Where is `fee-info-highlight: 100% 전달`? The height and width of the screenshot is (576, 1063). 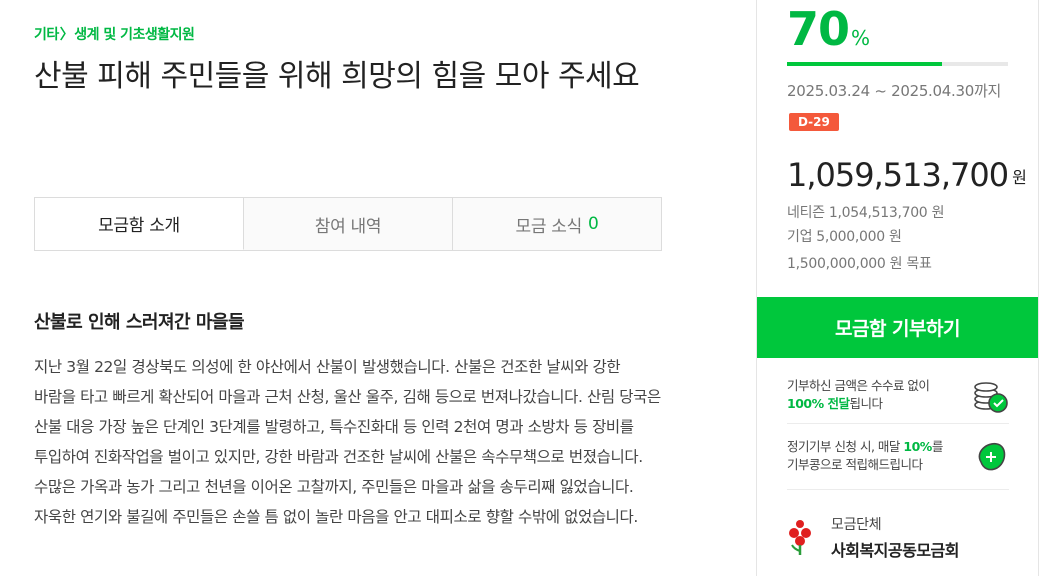
fee-info-highlight: 100% 전달 is located at coordinates (818, 403).